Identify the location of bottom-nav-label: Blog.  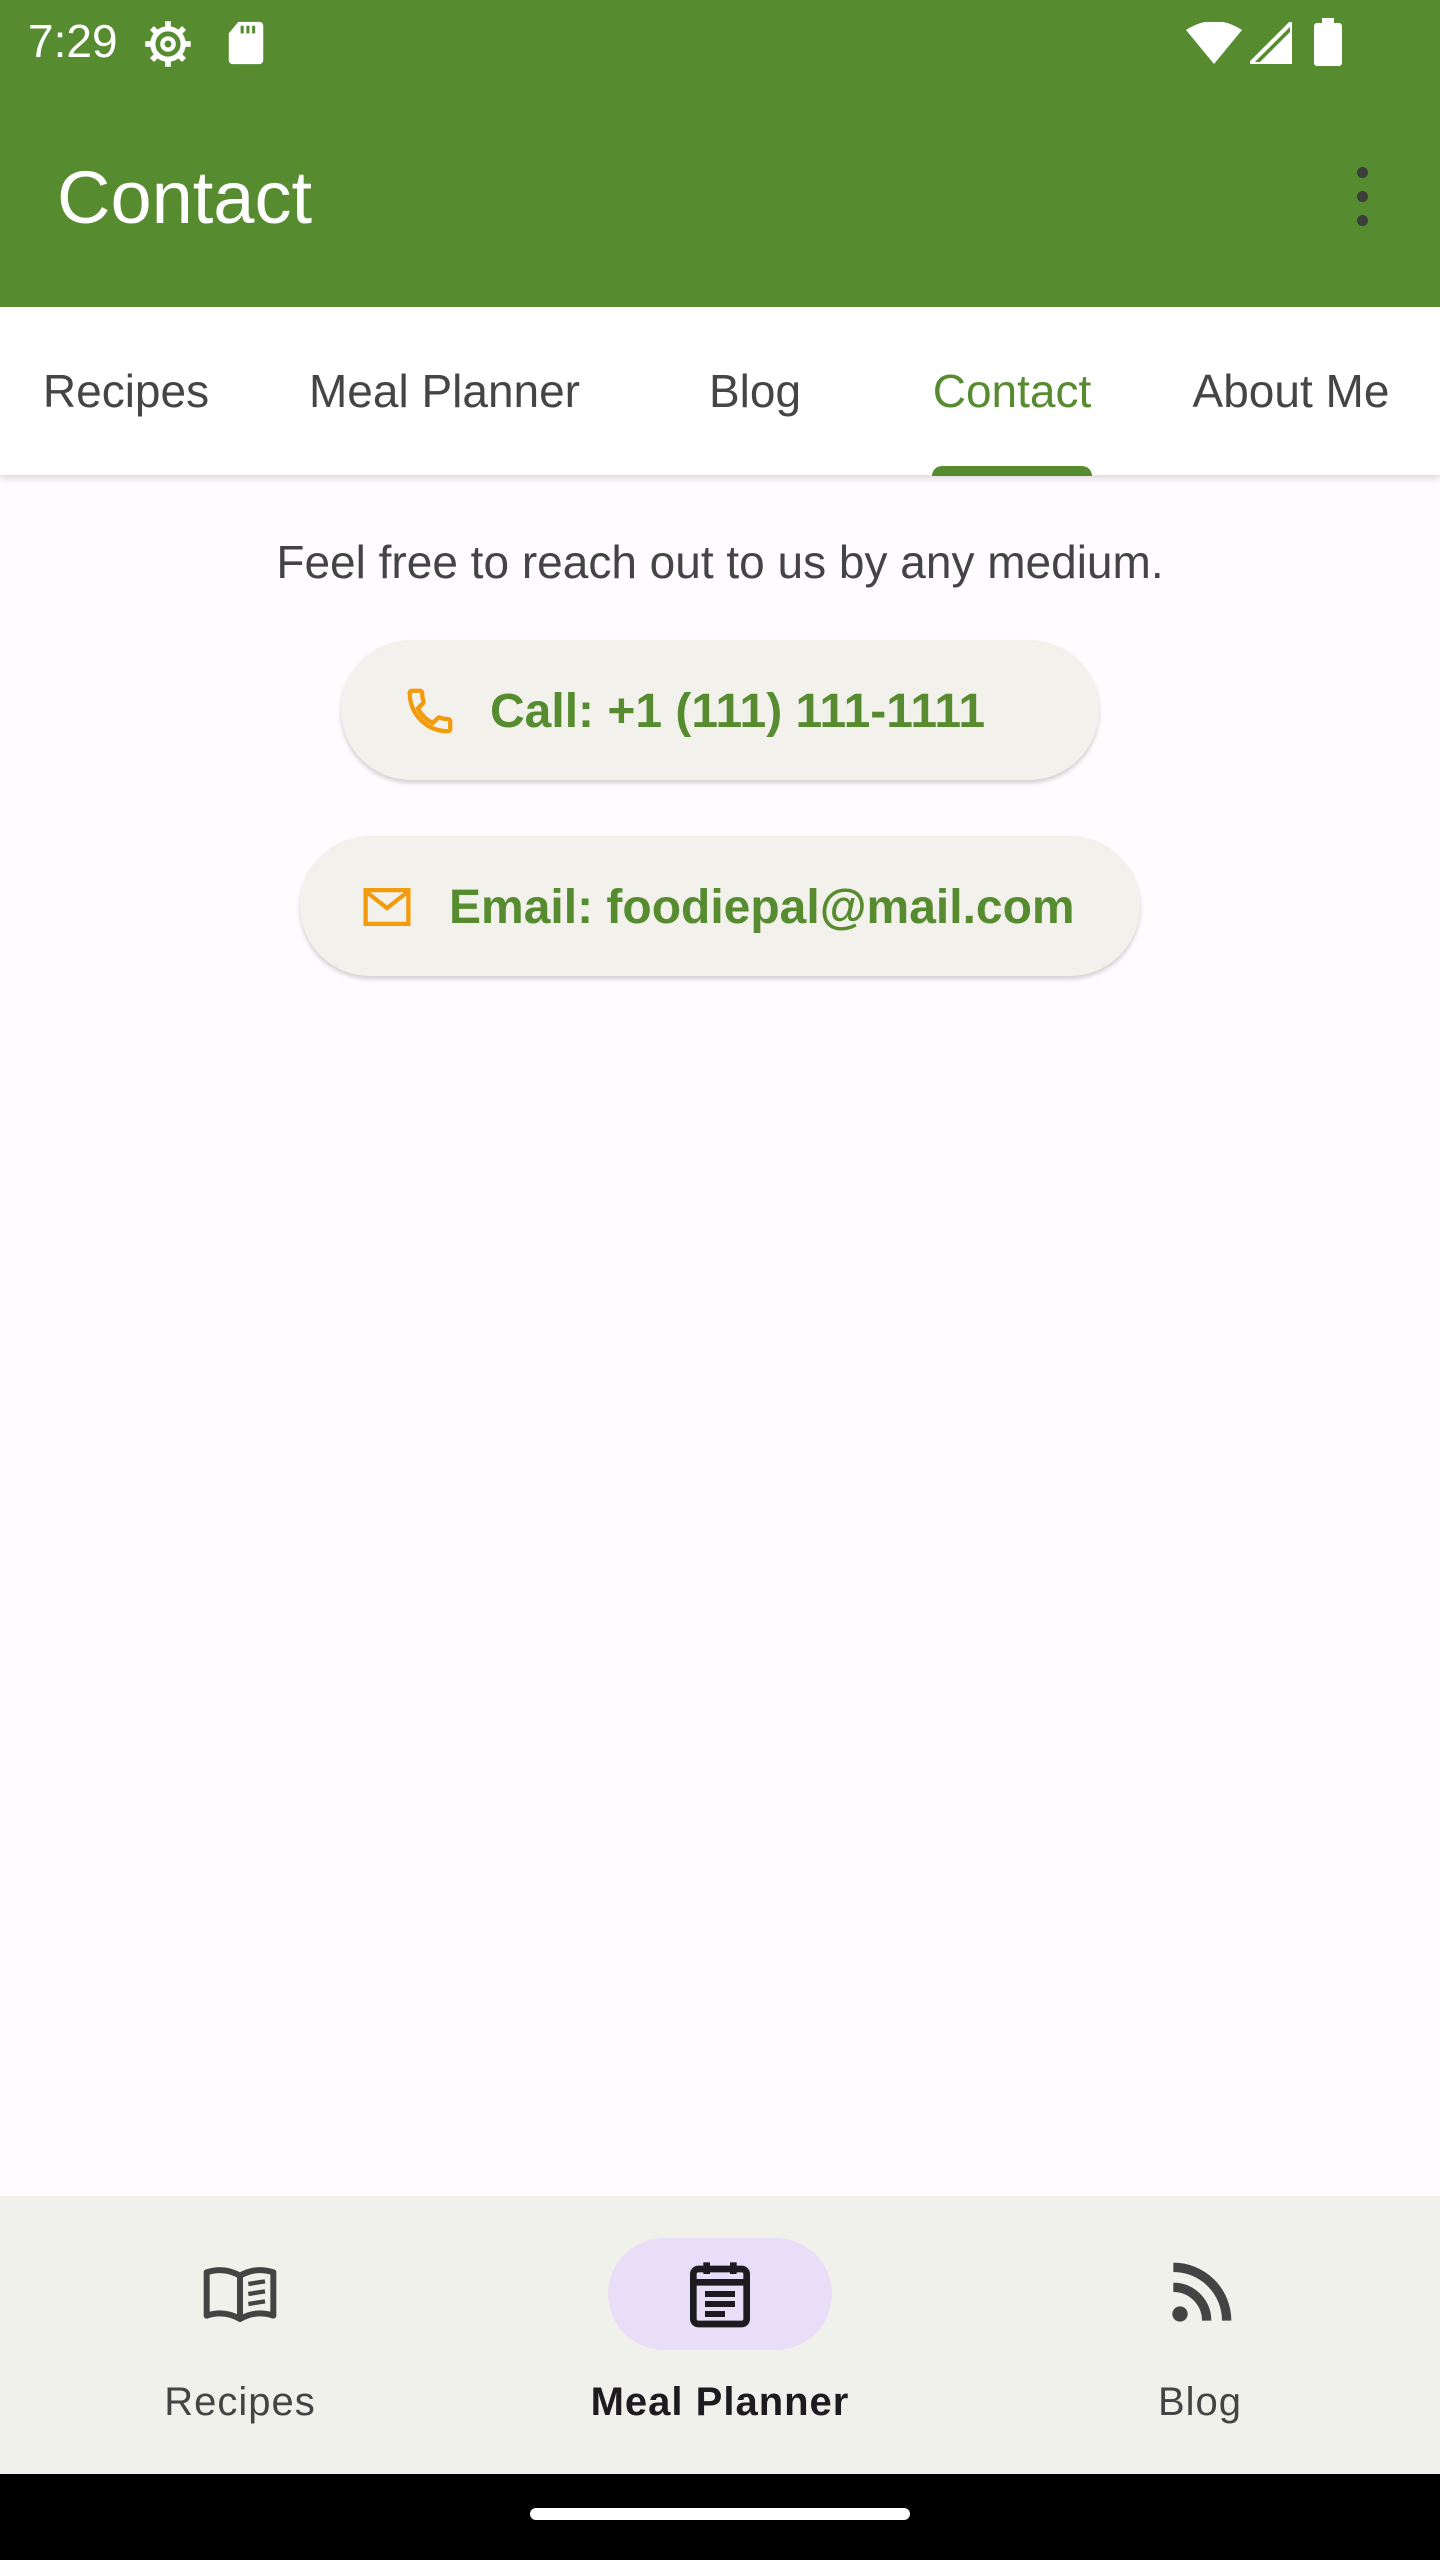
(1200, 2402).